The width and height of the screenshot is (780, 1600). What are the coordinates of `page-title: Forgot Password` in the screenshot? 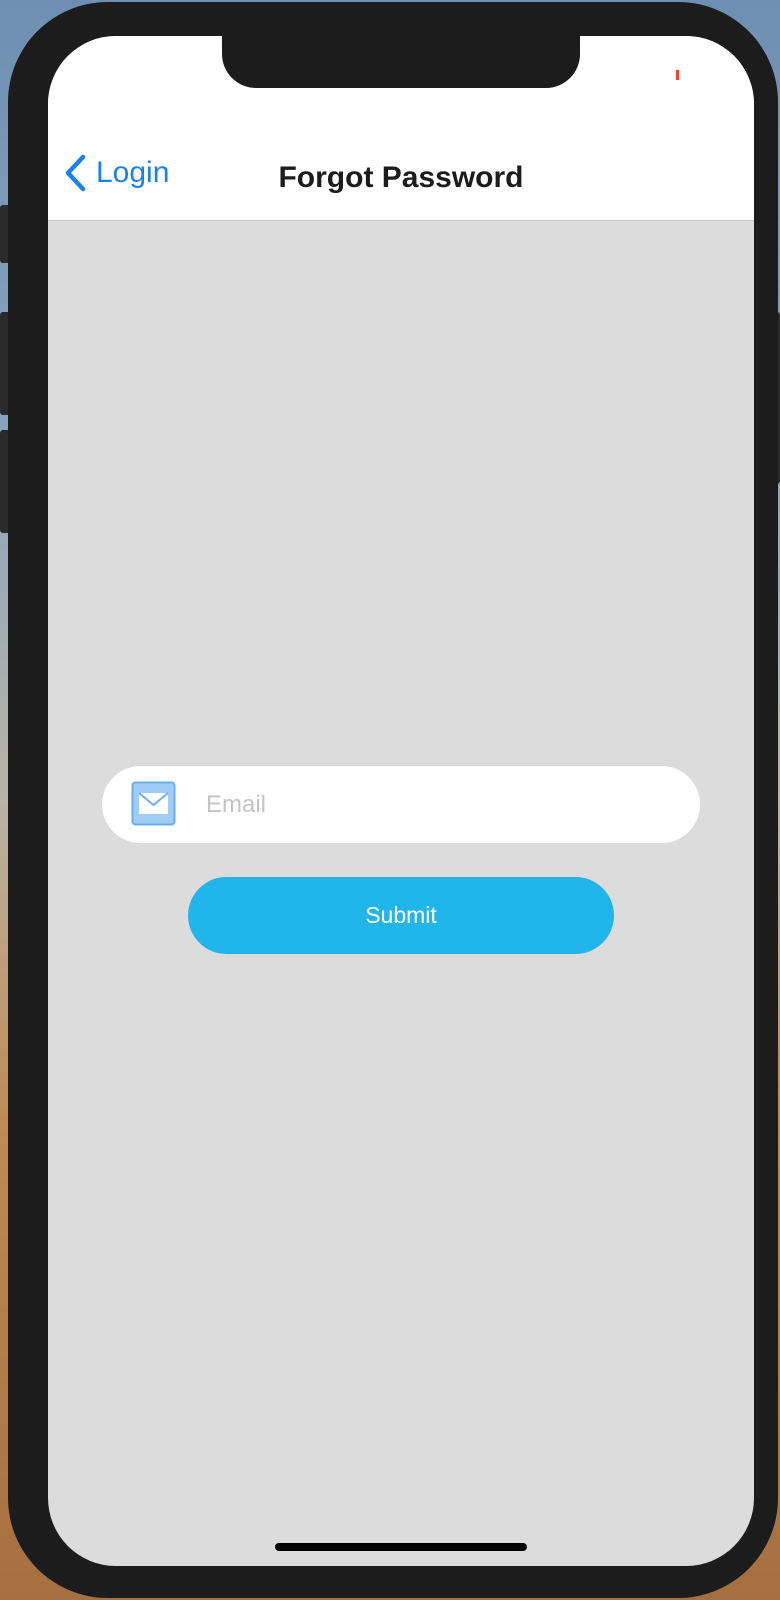 It's located at (401, 177).